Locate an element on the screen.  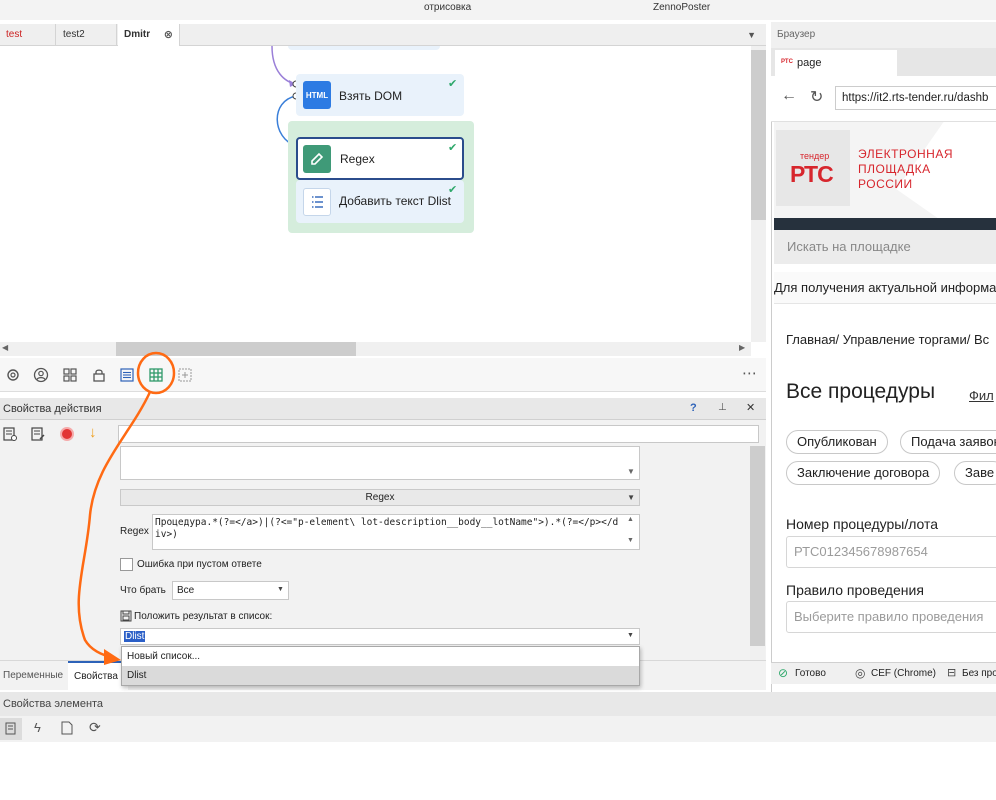
properties-scrollbar is located at coordinates (757, 553).